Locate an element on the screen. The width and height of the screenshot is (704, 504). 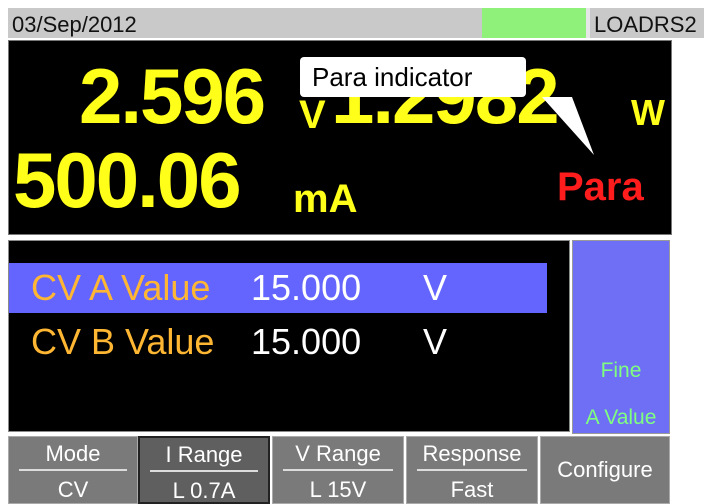
softkey-value: Fast is located at coordinates (472, 489).